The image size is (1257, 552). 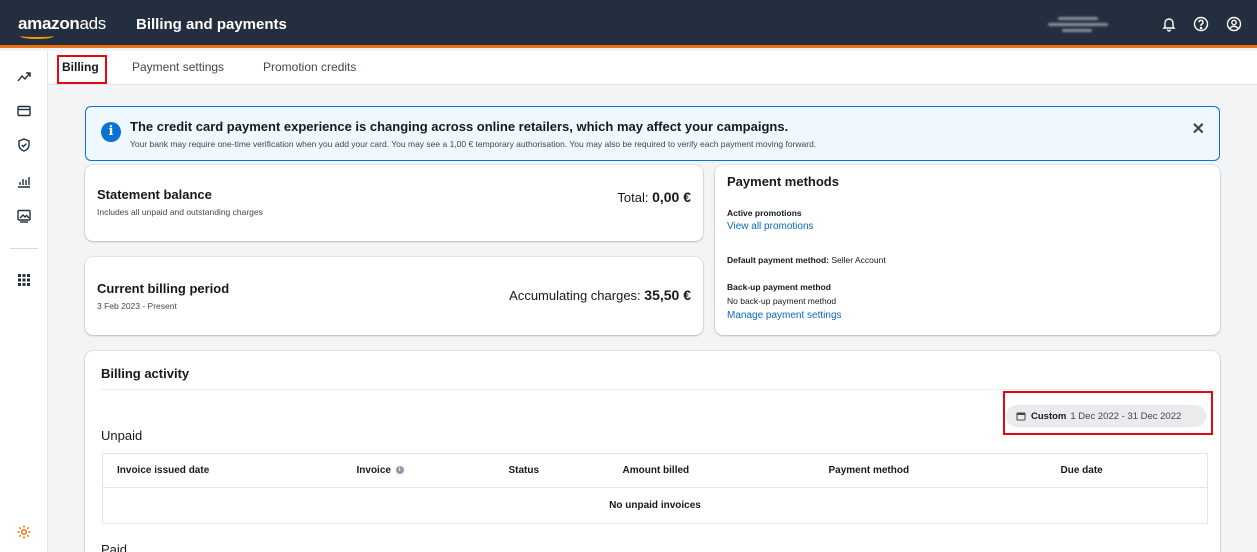 I want to click on top-nav-bar: amazonads Billing and payments, so click(x=628, y=24).